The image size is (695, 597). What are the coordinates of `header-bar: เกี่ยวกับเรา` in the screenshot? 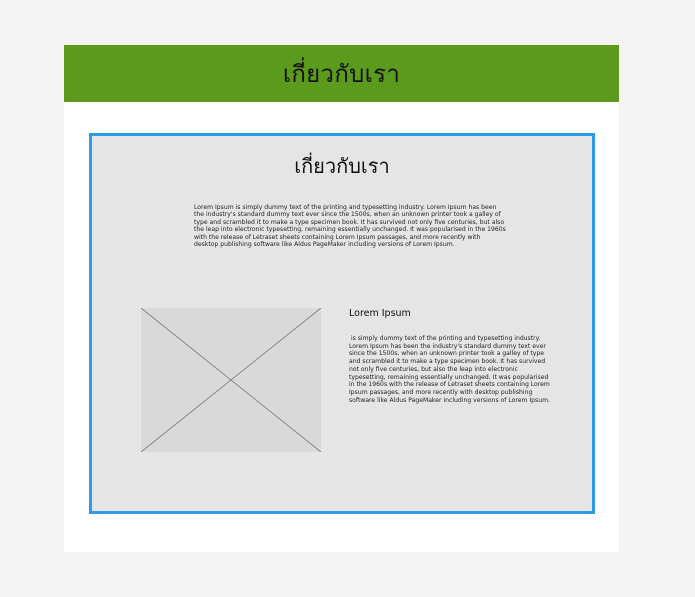 It's located at (341, 73).